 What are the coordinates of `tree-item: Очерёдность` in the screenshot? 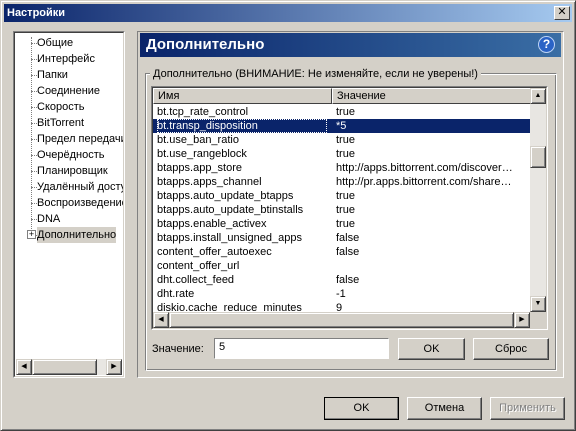 It's located at (71, 155).